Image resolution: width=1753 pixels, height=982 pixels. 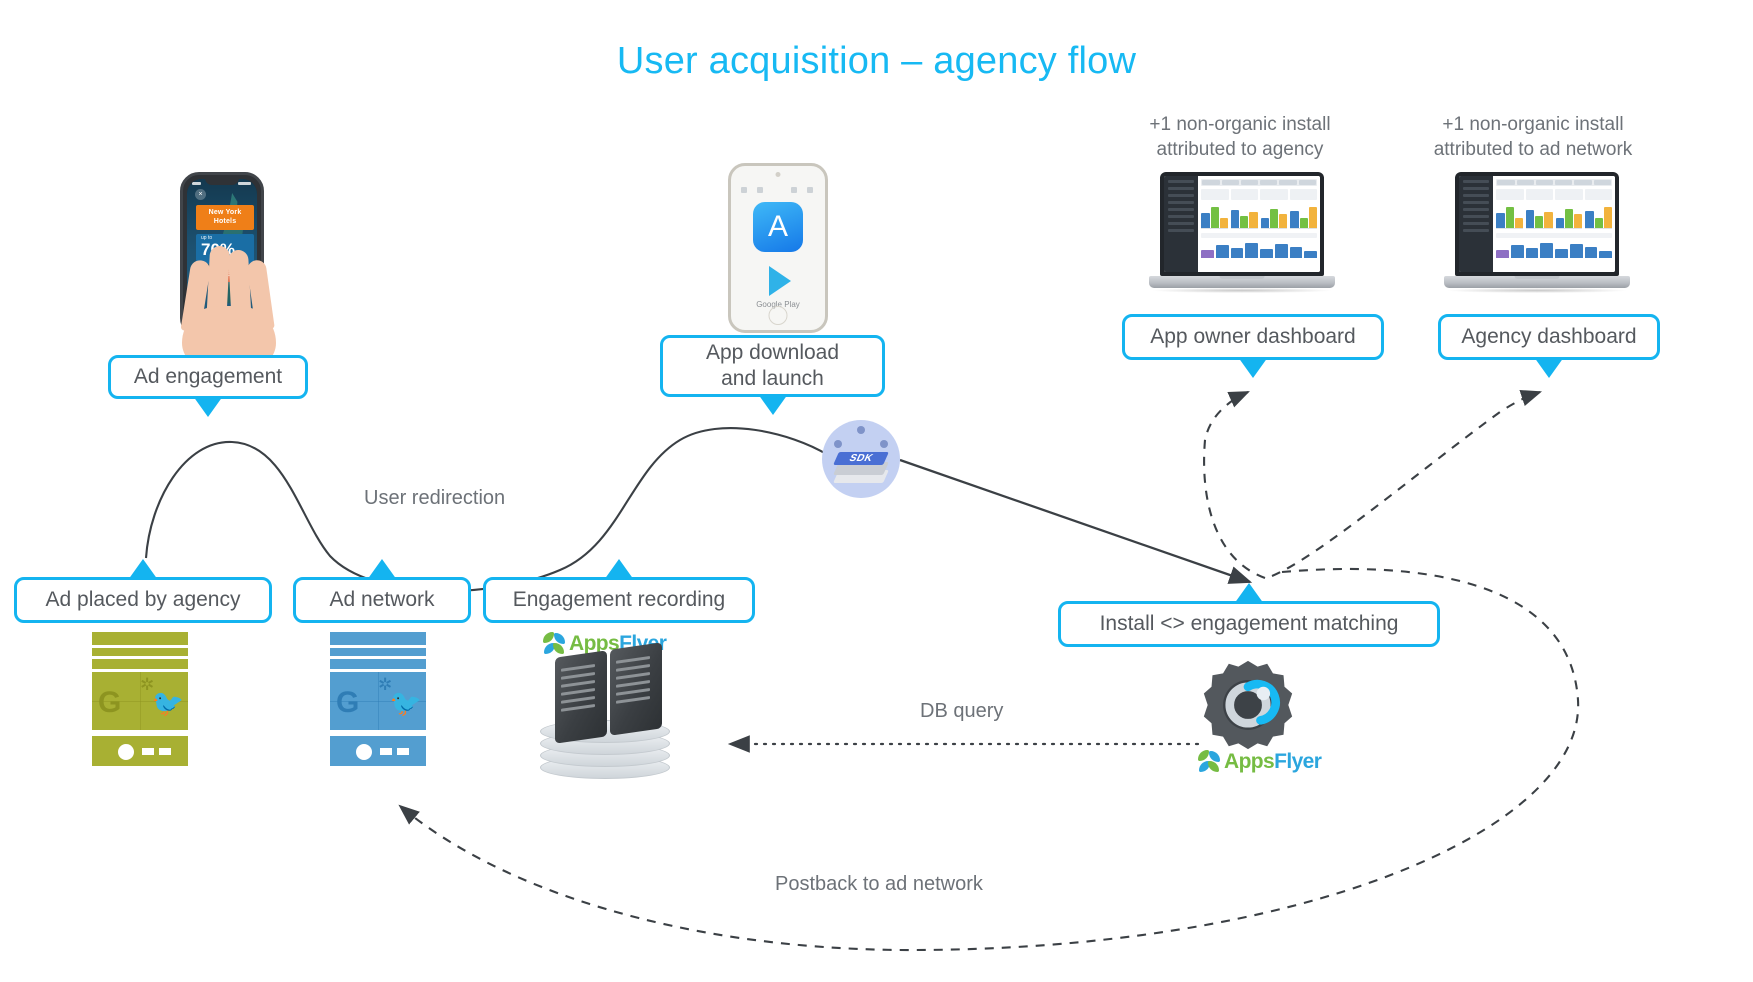 What do you see at coordinates (1549, 337) in the screenshot?
I see `callout-label: Agency dashboard` at bounding box center [1549, 337].